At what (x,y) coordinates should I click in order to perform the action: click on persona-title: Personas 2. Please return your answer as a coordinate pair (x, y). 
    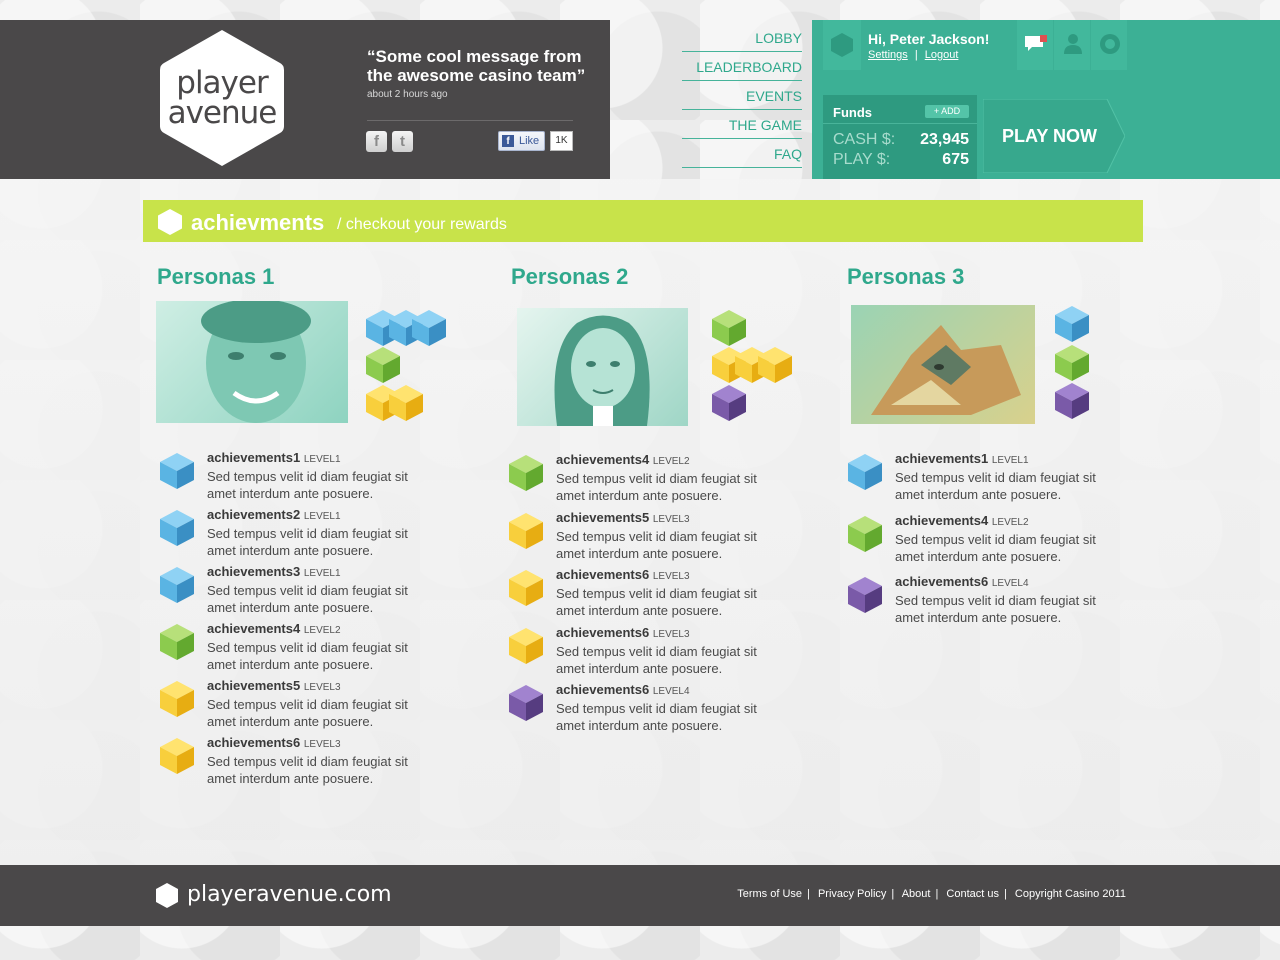
    Looking at the image, I should click on (570, 276).